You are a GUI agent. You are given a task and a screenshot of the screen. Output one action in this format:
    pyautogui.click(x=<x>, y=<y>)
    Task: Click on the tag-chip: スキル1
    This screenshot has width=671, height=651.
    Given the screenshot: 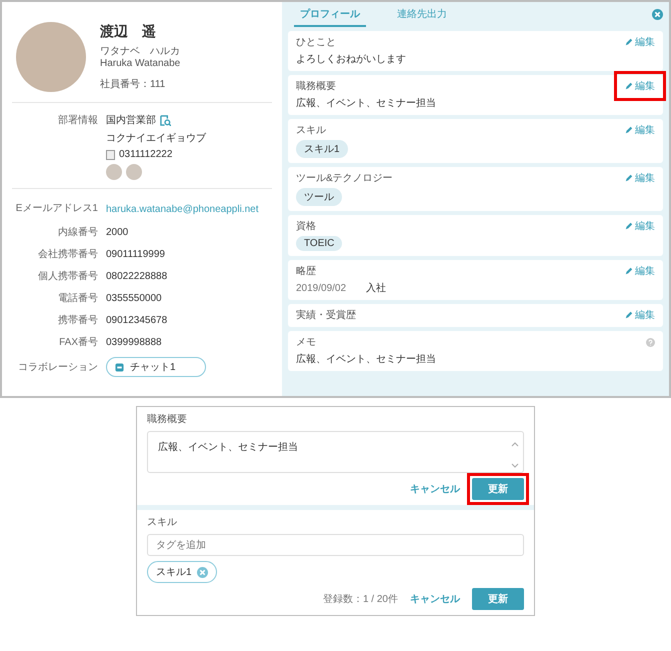 What is the action you would take?
    pyautogui.click(x=182, y=572)
    